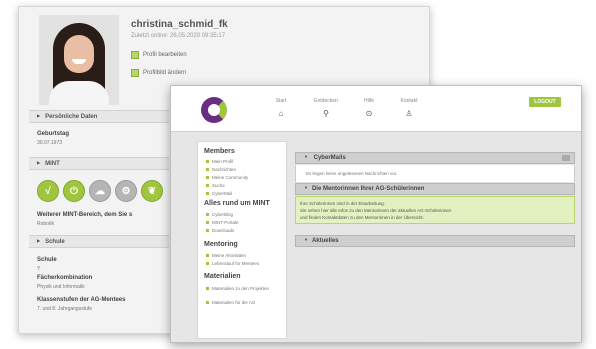 The image size is (596, 349). What do you see at coordinates (368, 101) in the screenshot?
I see `nav-help-label: Hilfe` at bounding box center [368, 101].